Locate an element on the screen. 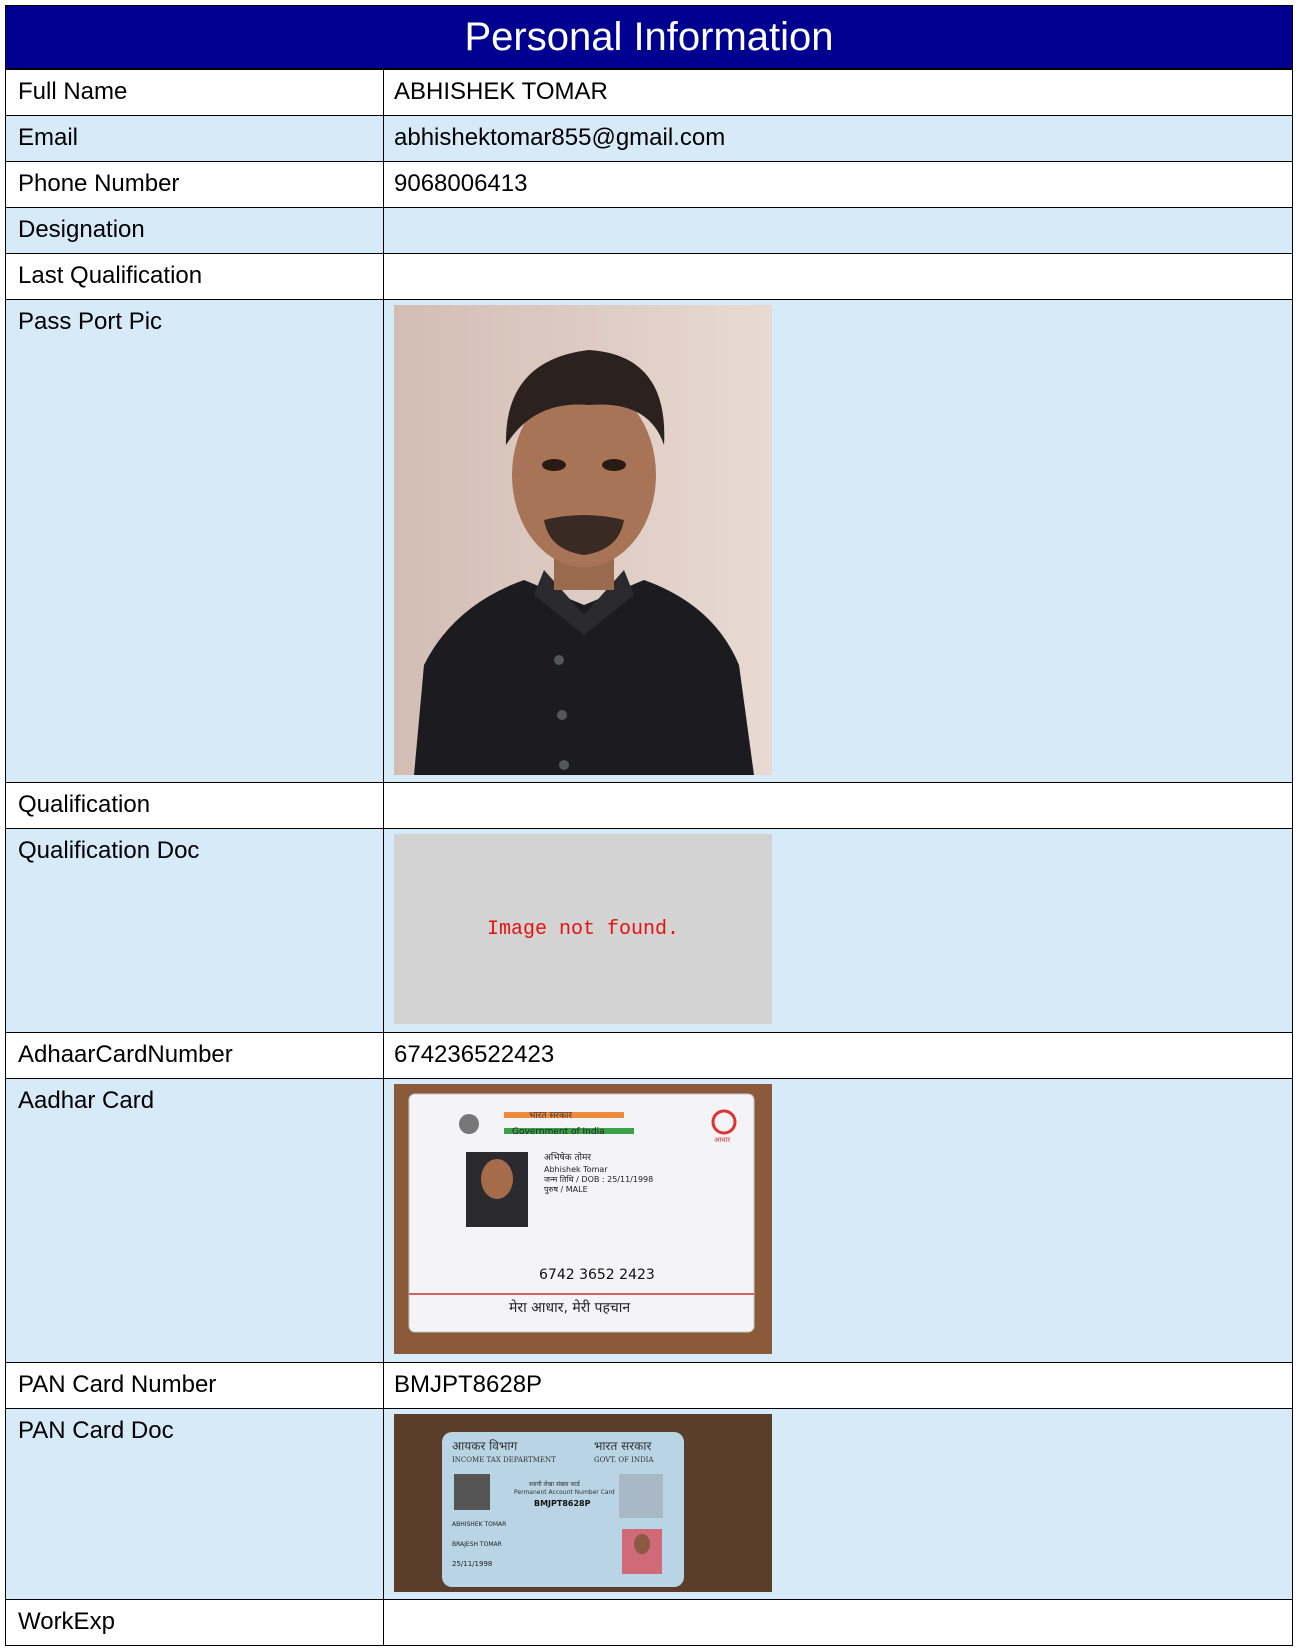  work-exp-label: WorkExp is located at coordinates (194, 1622).